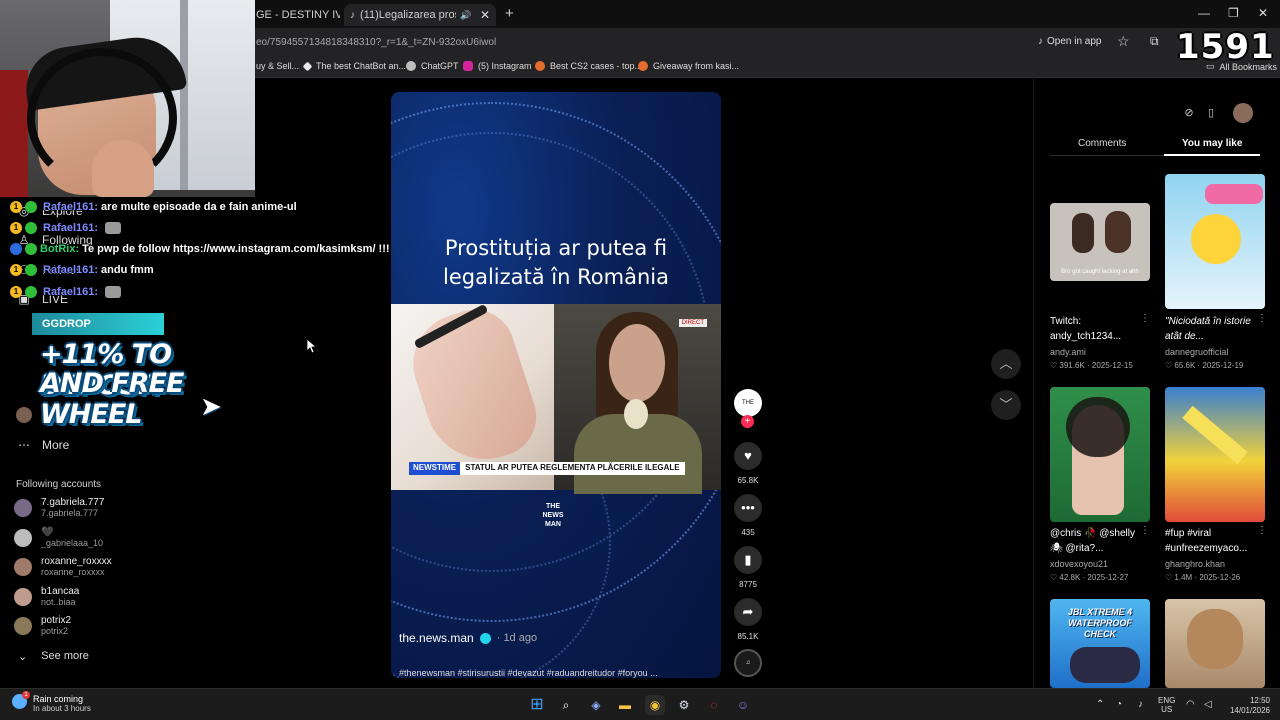  What do you see at coordinates (211, 406) in the screenshot?
I see `cursor-icon: ➤` at bounding box center [211, 406].